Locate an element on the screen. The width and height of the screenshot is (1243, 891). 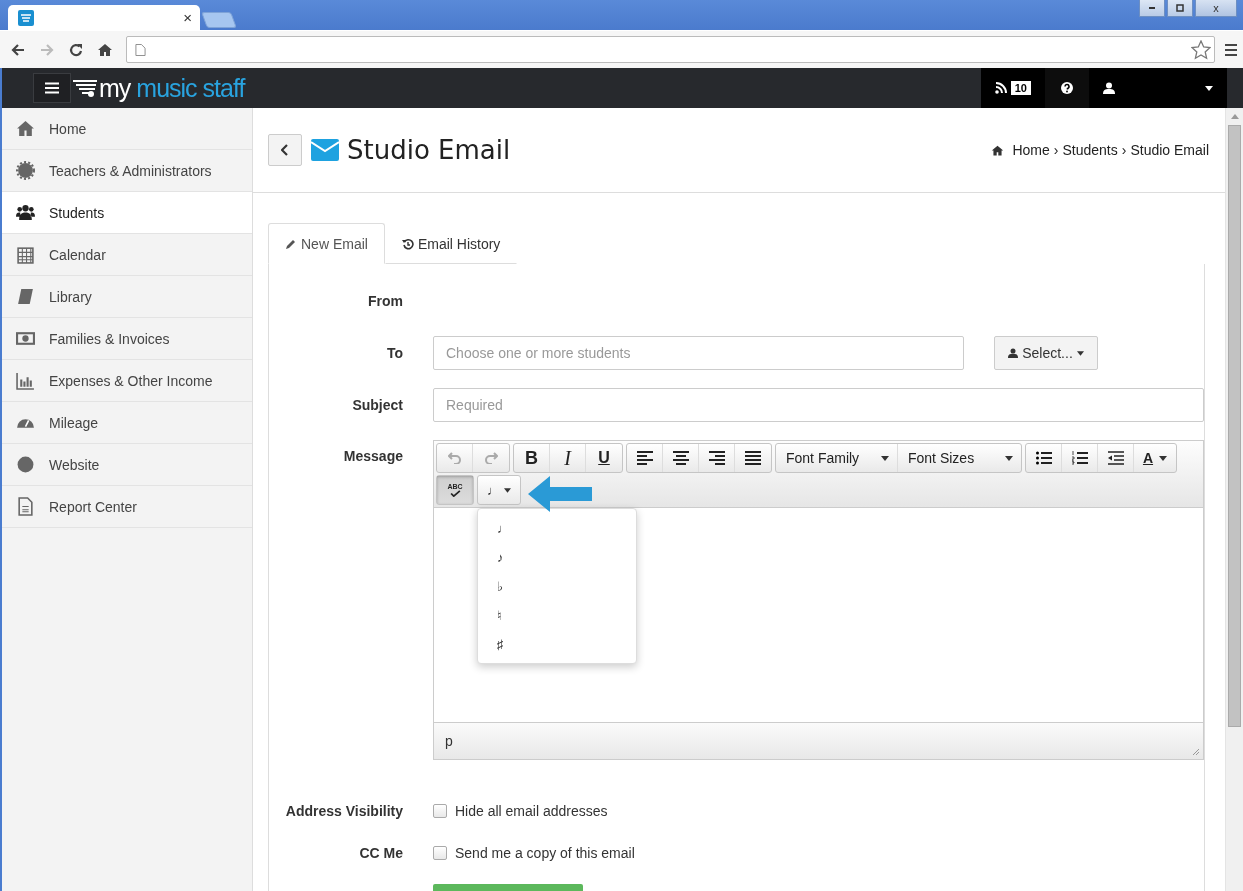
field-label: Address Visibility is located at coordinates (343, 811).